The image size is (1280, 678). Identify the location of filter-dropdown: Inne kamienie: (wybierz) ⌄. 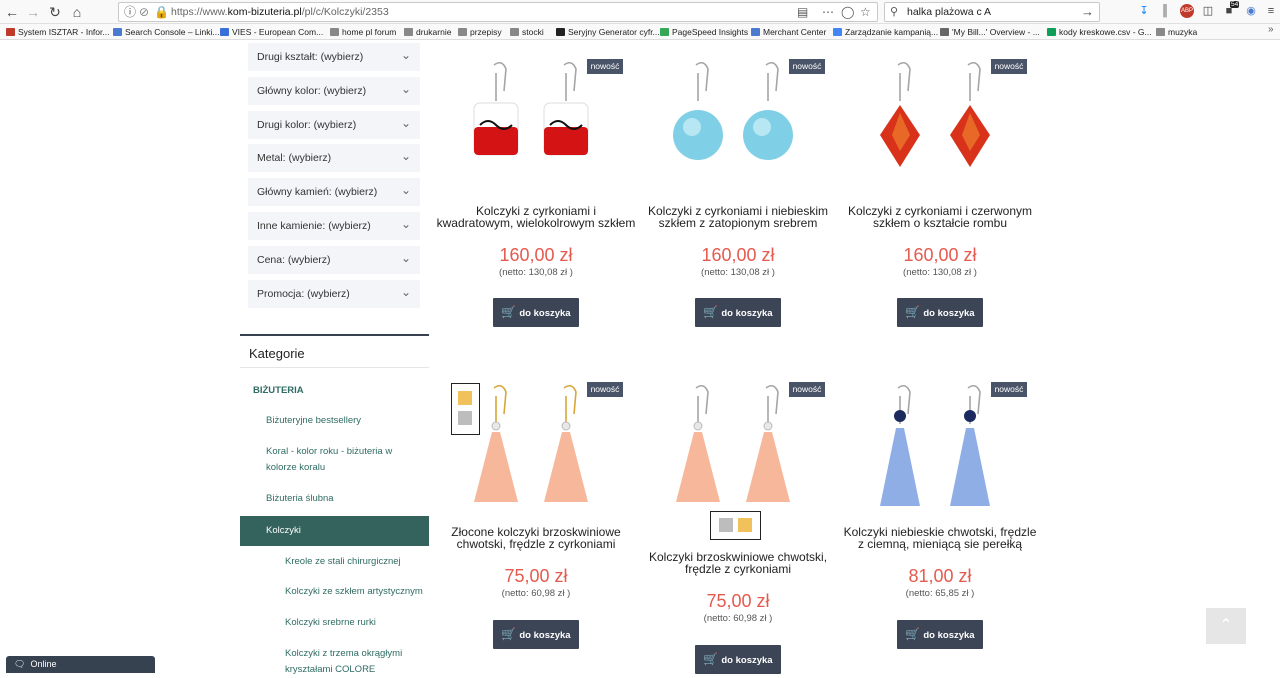
(334, 226).